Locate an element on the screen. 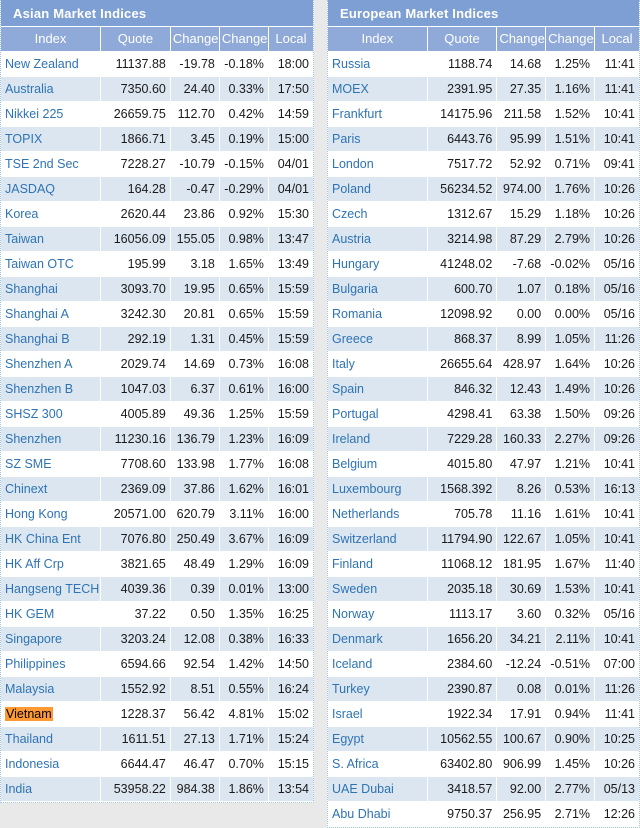 The image size is (640, 828). table-row: Taiwan 16056.09 155.05 0.98% 13:47 is located at coordinates (157, 239).